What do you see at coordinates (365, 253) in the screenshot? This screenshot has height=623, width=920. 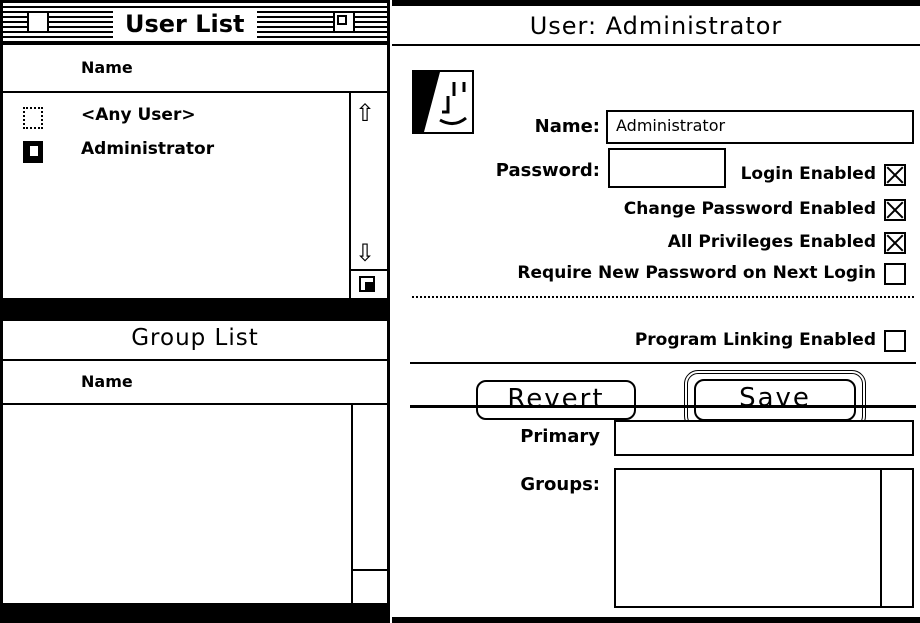 I see `scroll-down-arrow-icon: ⇩` at bounding box center [365, 253].